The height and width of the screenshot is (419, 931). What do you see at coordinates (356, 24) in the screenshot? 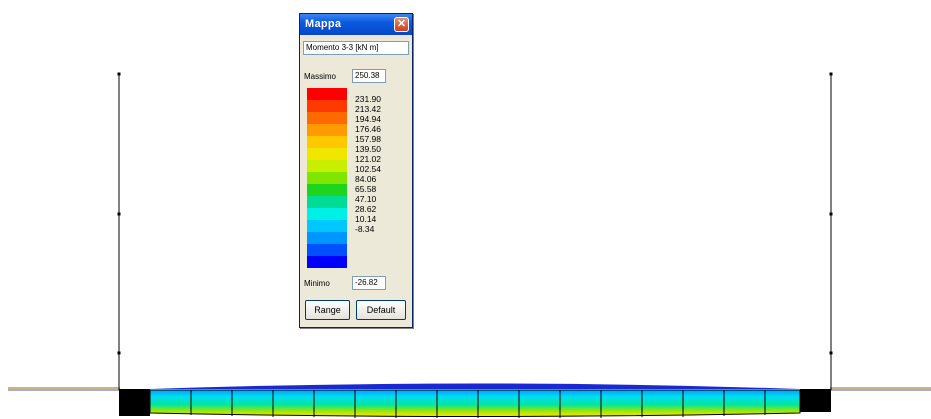
I see `window-titlebar: Mappa ✕` at bounding box center [356, 24].